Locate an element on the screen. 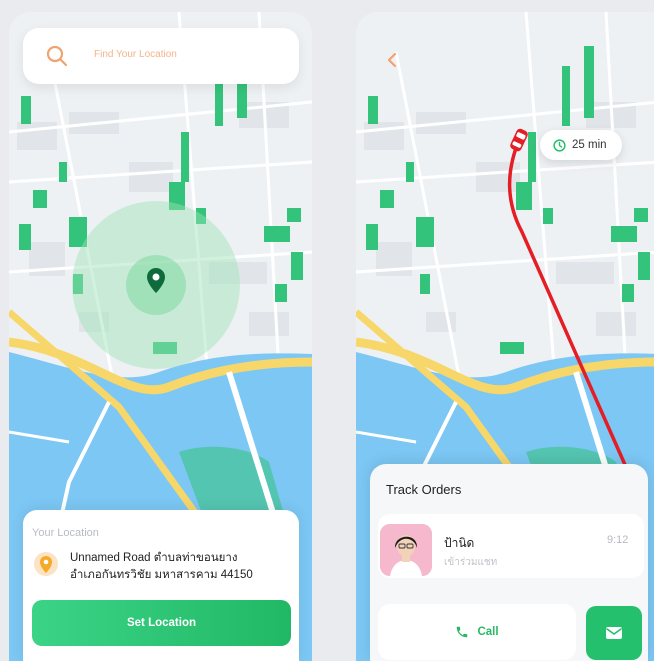 This screenshot has width=654, height=661. order-time: 9:12 is located at coordinates (618, 540).